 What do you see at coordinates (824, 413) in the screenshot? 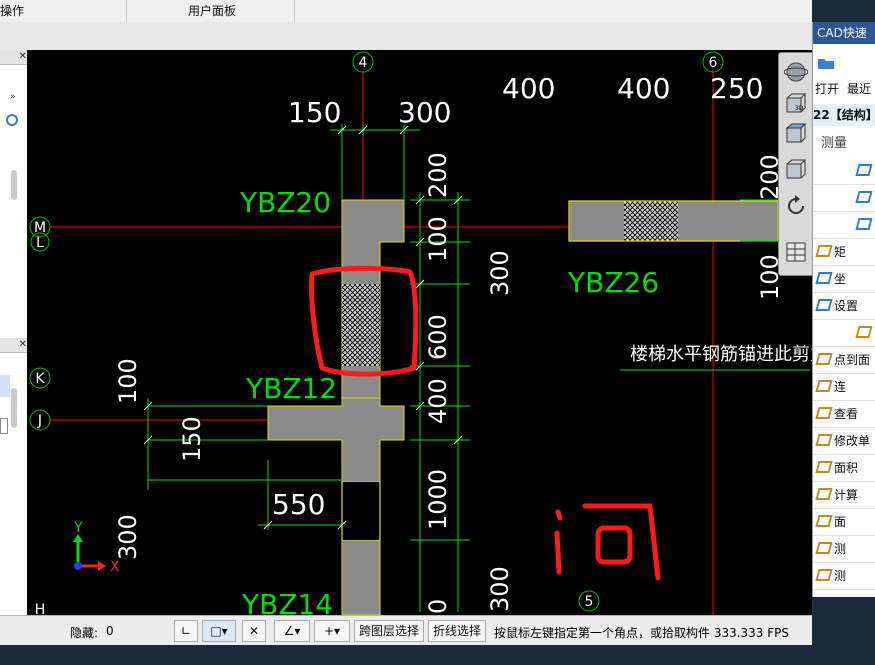
I see `view-icon` at bounding box center [824, 413].